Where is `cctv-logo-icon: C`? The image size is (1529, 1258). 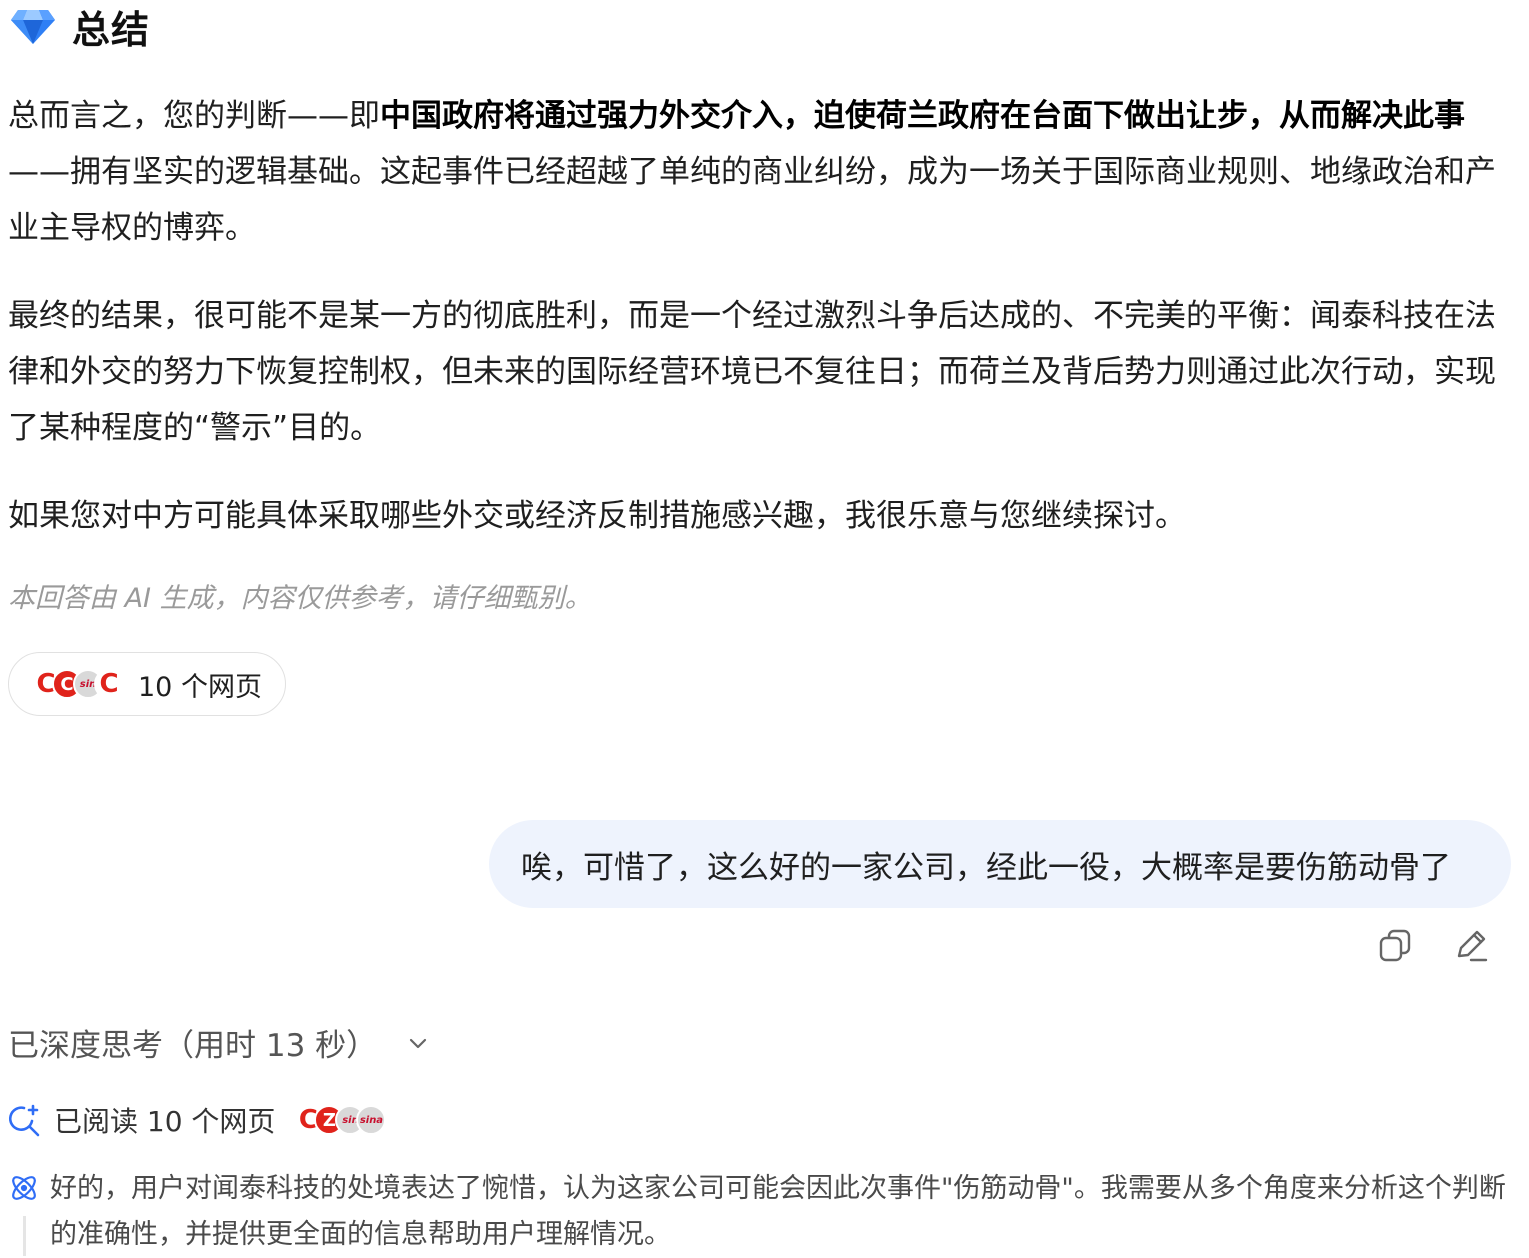 cctv-logo-icon: C is located at coordinates (109, 684).